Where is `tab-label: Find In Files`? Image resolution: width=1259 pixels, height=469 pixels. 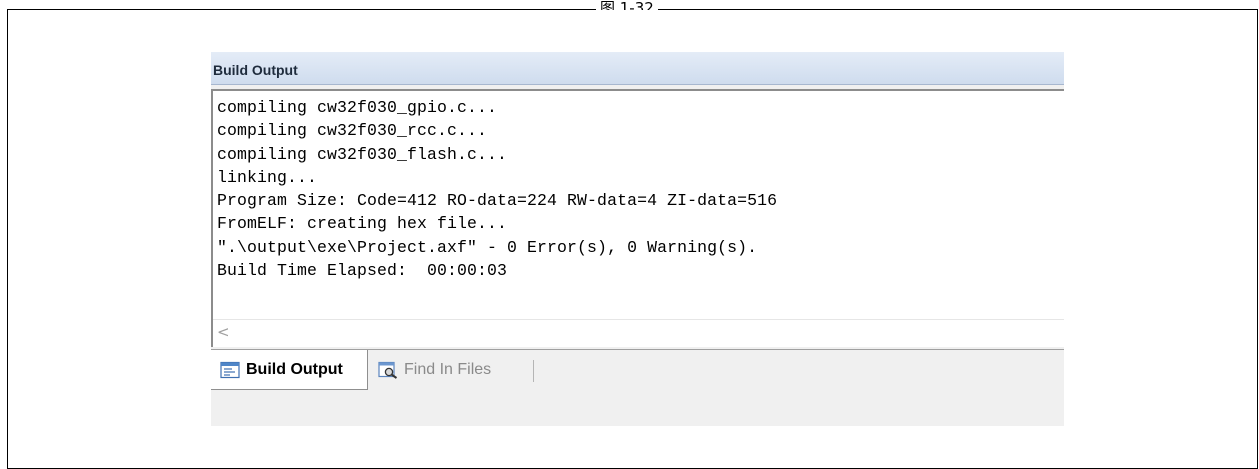 tab-label: Find In Files is located at coordinates (448, 369).